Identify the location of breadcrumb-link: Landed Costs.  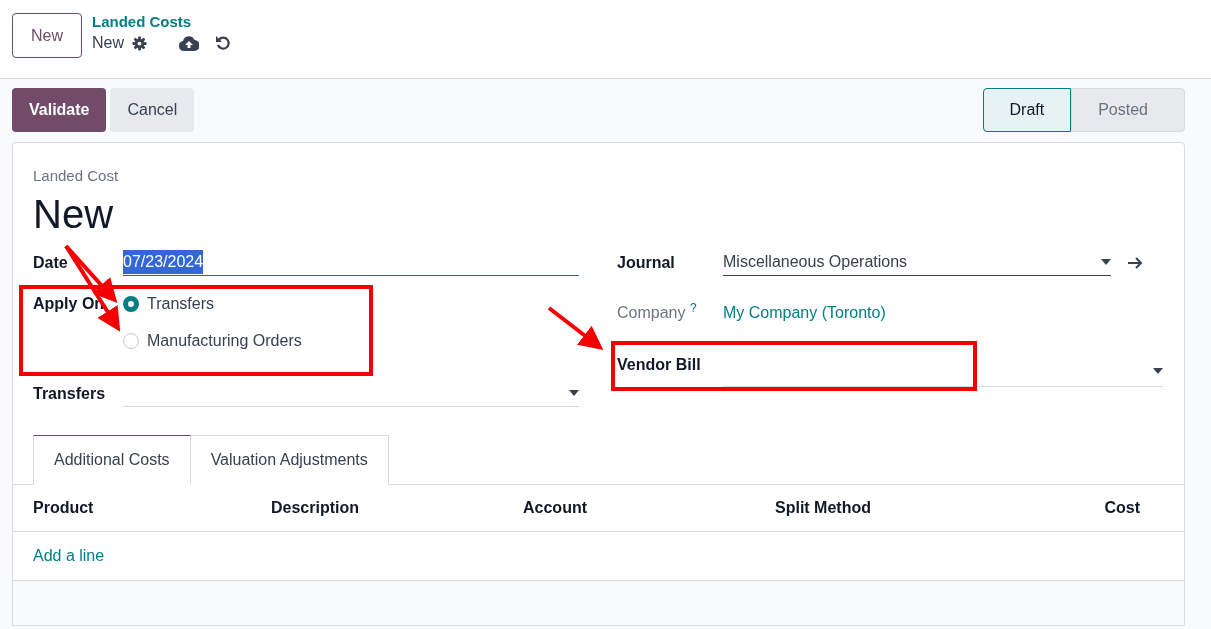
(161, 22).